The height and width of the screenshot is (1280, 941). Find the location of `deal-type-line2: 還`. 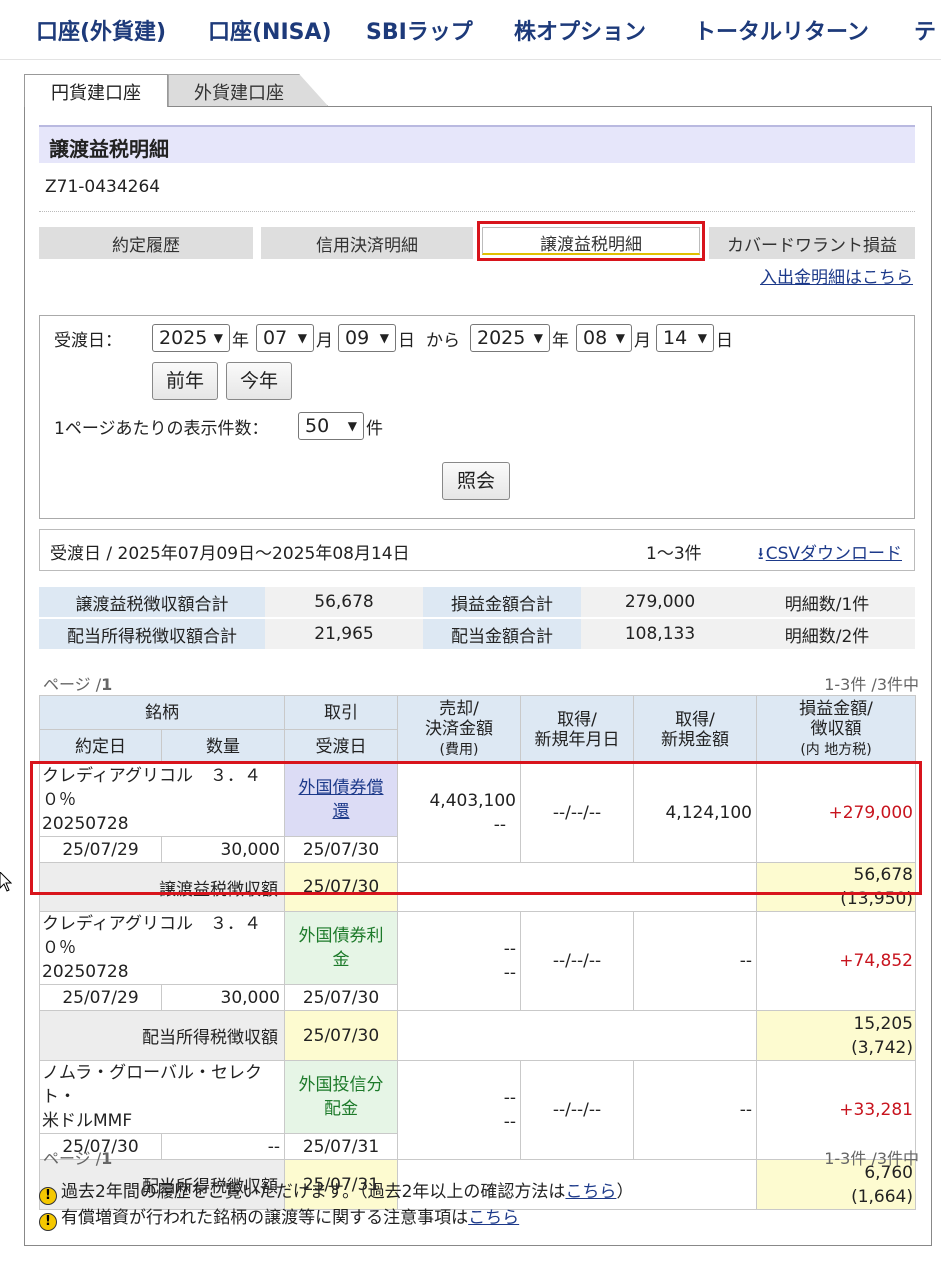

deal-type-line2: 還 is located at coordinates (341, 812).